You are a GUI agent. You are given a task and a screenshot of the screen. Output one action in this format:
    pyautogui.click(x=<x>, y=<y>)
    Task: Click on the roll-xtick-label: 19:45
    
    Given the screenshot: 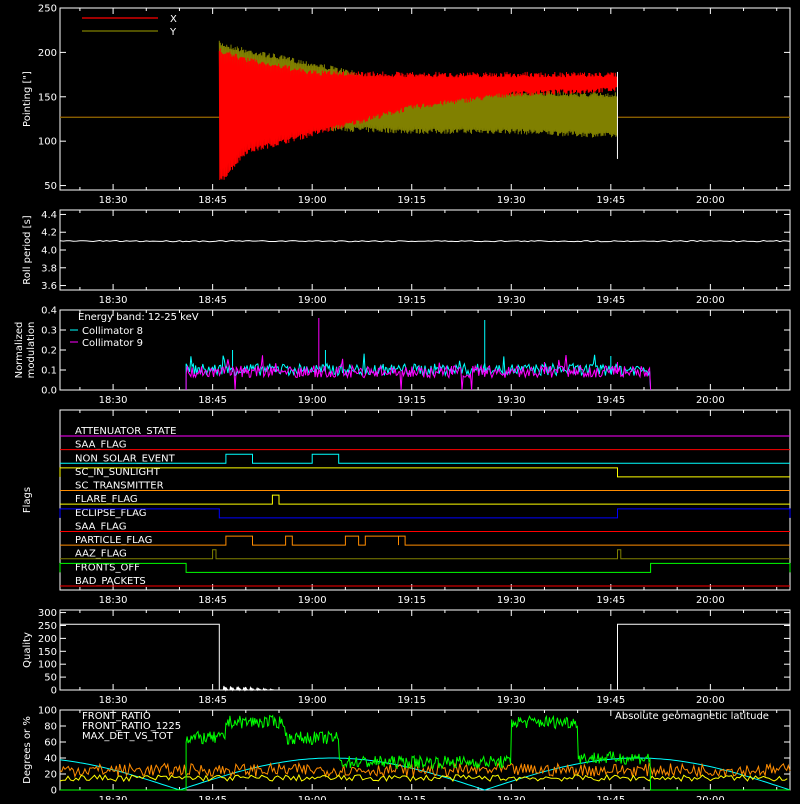 What is the action you would take?
    pyautogui.click(x=610, y=300)
    